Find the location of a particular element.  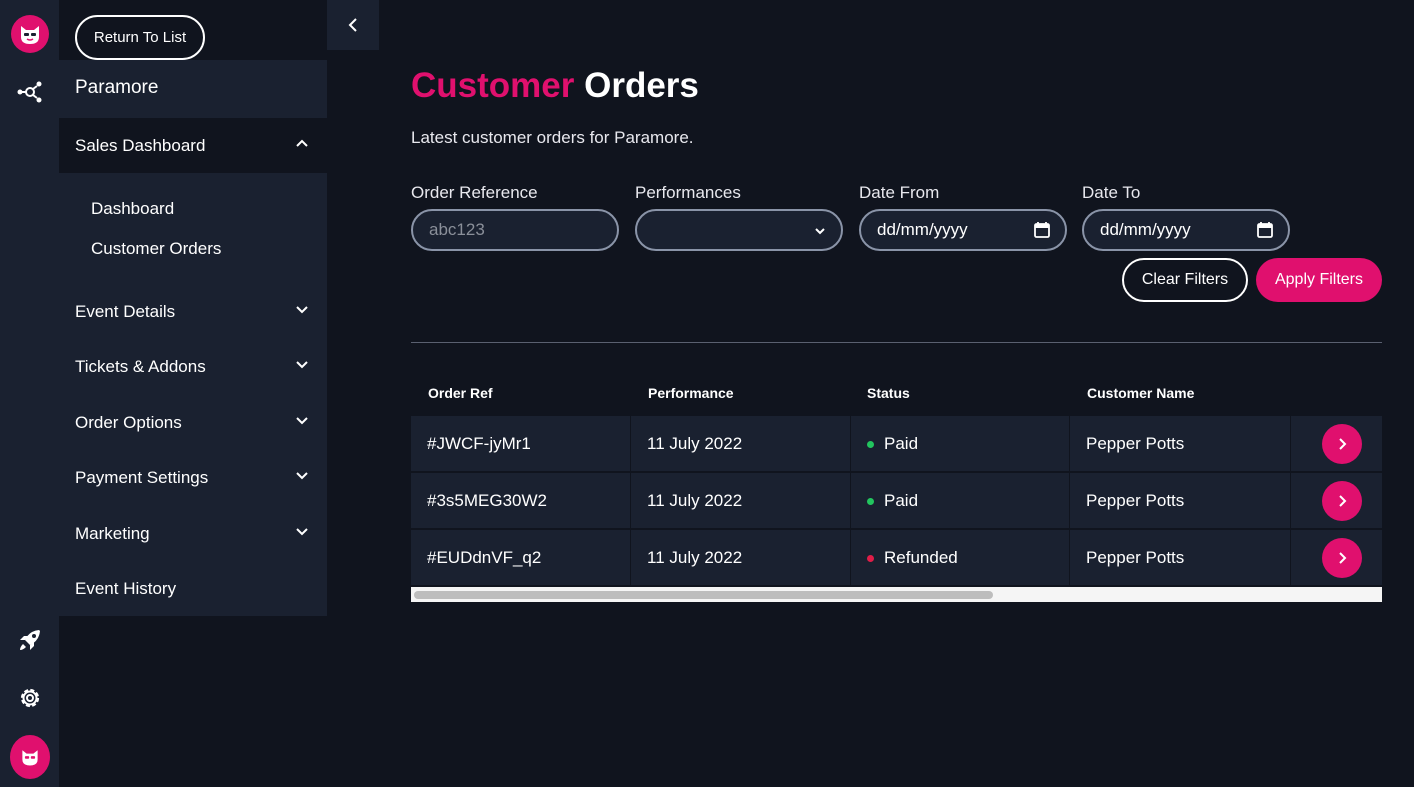

sidebar-subitem-customer-orders: Customer Orders is located at coordinates (156, 249).